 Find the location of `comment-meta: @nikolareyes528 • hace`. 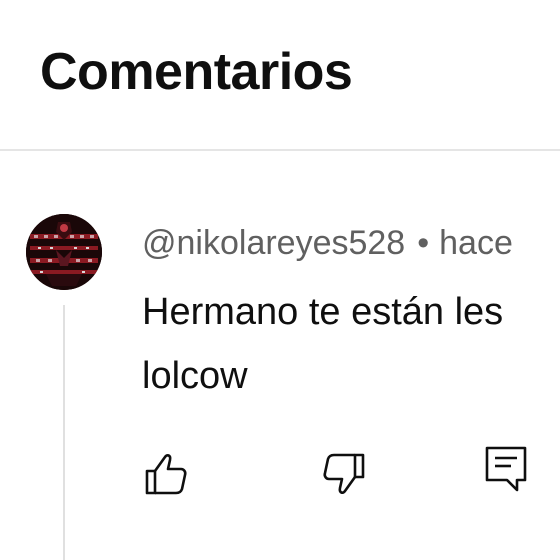

comment-meta: @nikolareyes528 • hace is located at coordinates (327, 243).